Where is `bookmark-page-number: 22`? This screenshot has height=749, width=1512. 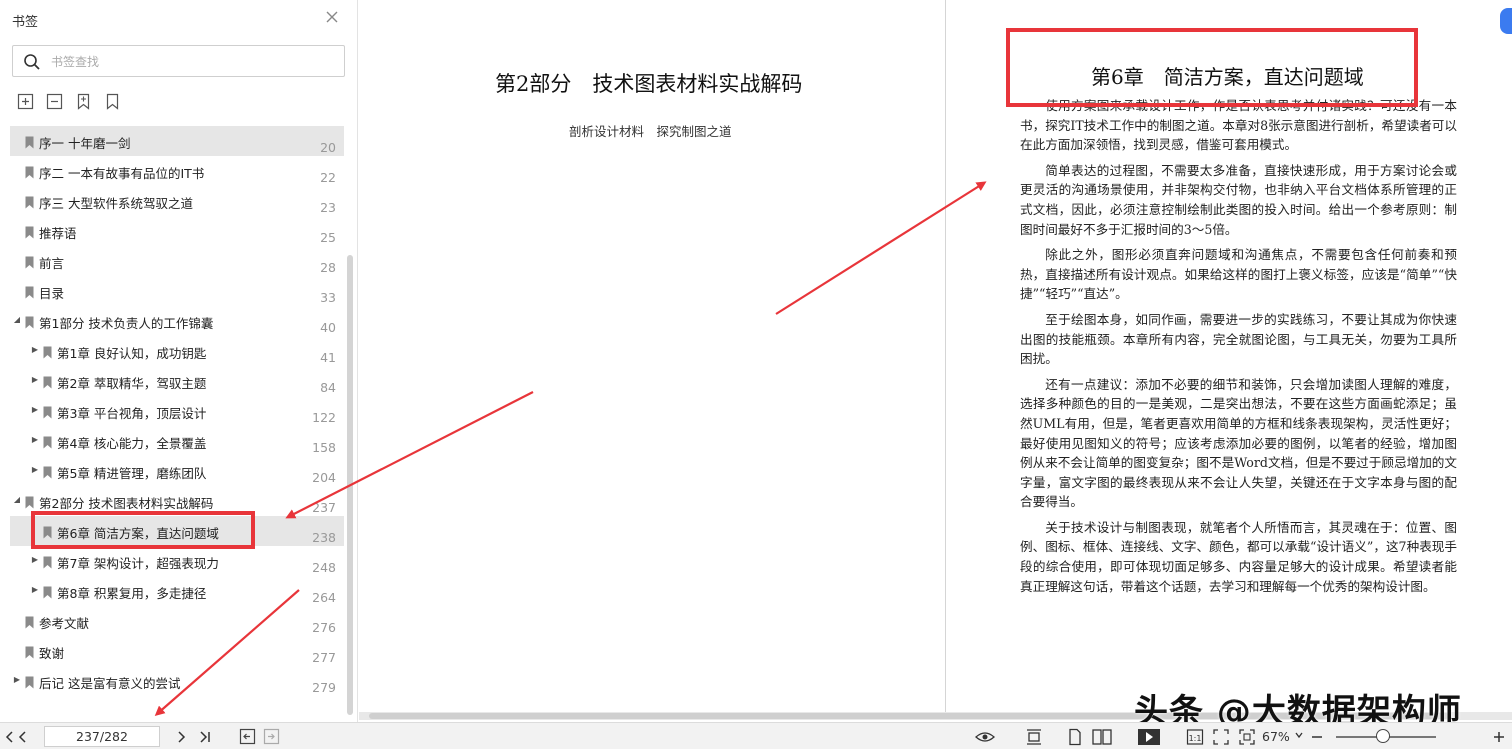
bookmark-page-number: 22 is located at coordinates (328, 177).